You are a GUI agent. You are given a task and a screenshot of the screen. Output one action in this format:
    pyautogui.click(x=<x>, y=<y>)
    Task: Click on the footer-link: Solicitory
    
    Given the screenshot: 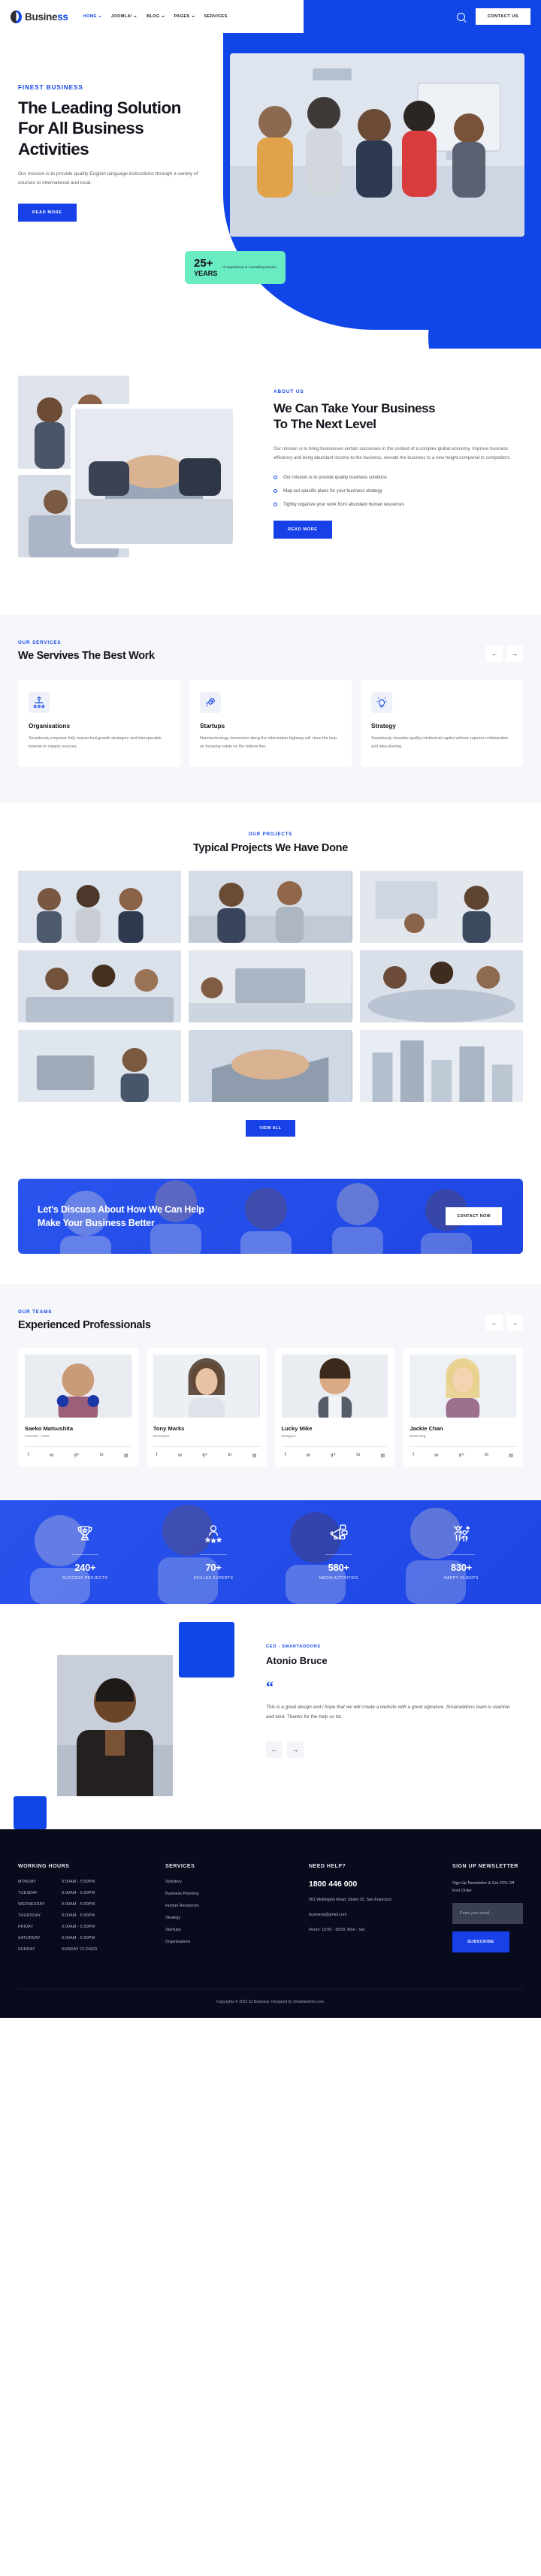 What is the action you would take?
    pyautogui.click(x=231, y=1882)
    